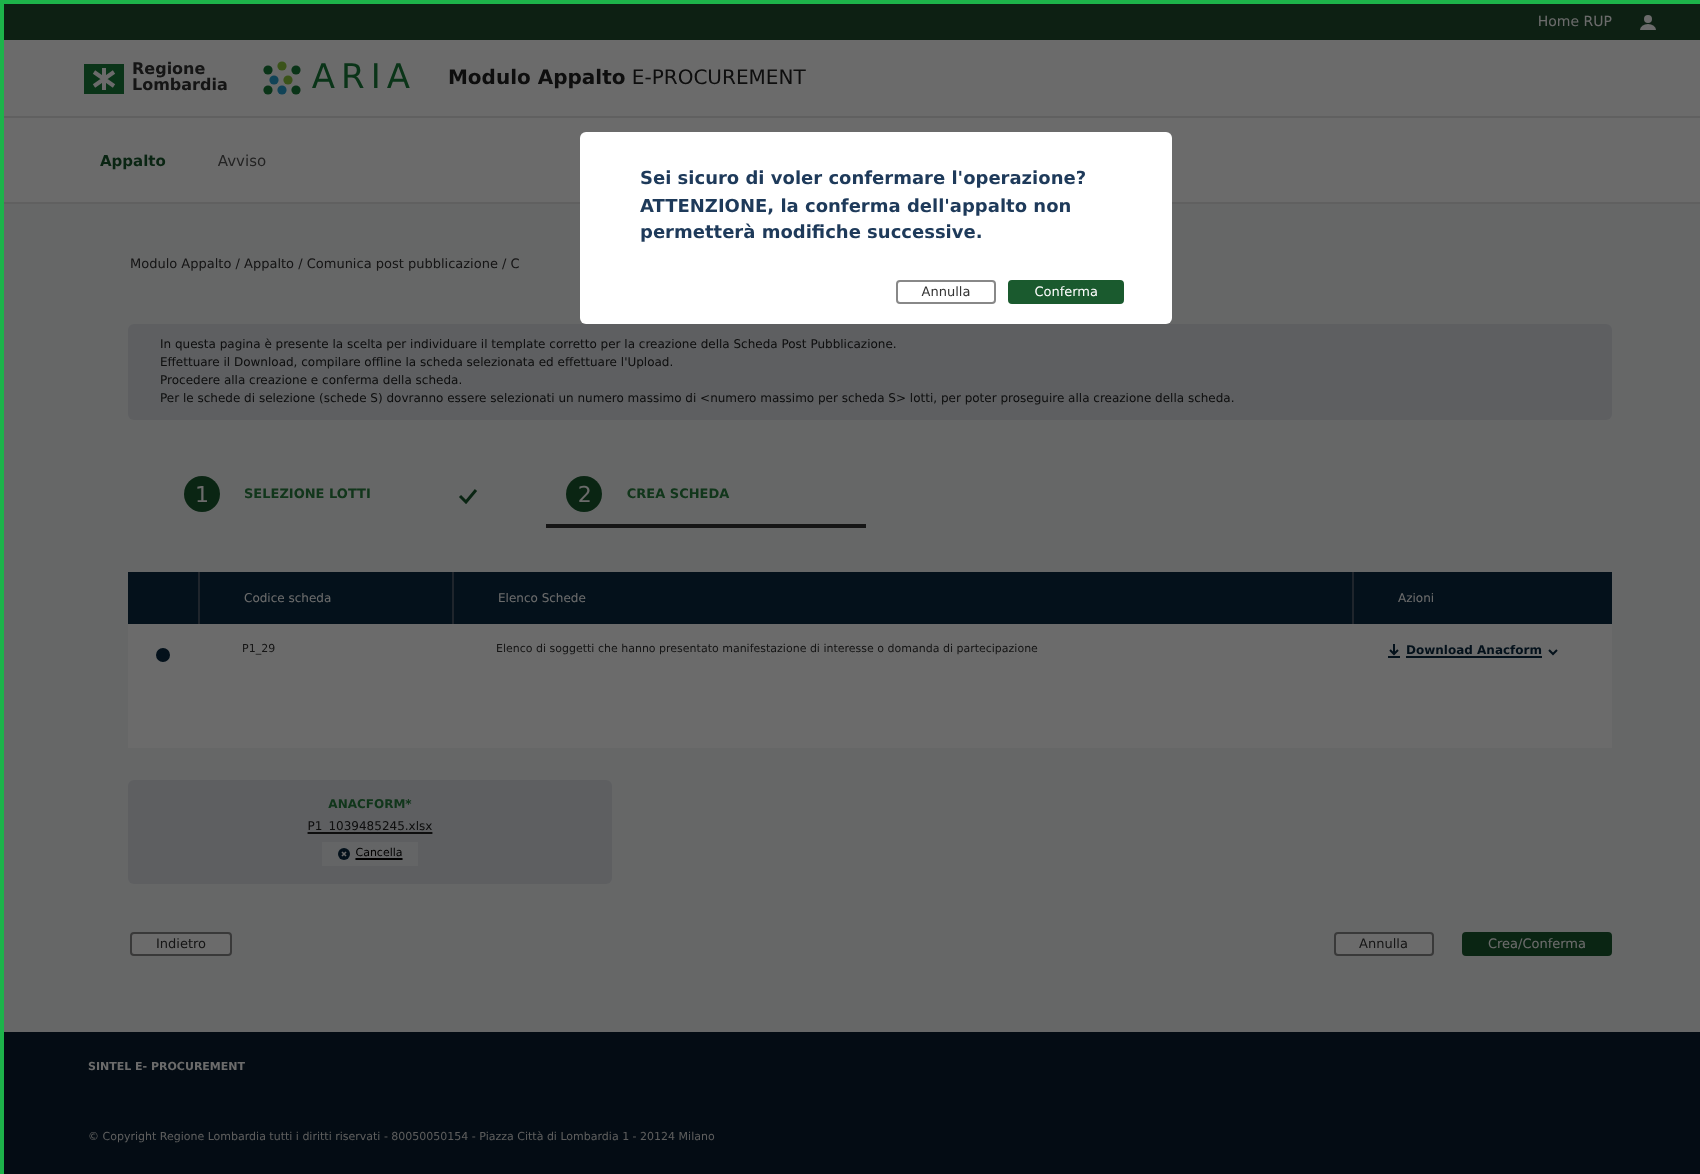  What do you see at coordinates (180, 78) in the screenshot?
I see `region-logo-text: Regione Lombardia` at bounding box center [180, 78].